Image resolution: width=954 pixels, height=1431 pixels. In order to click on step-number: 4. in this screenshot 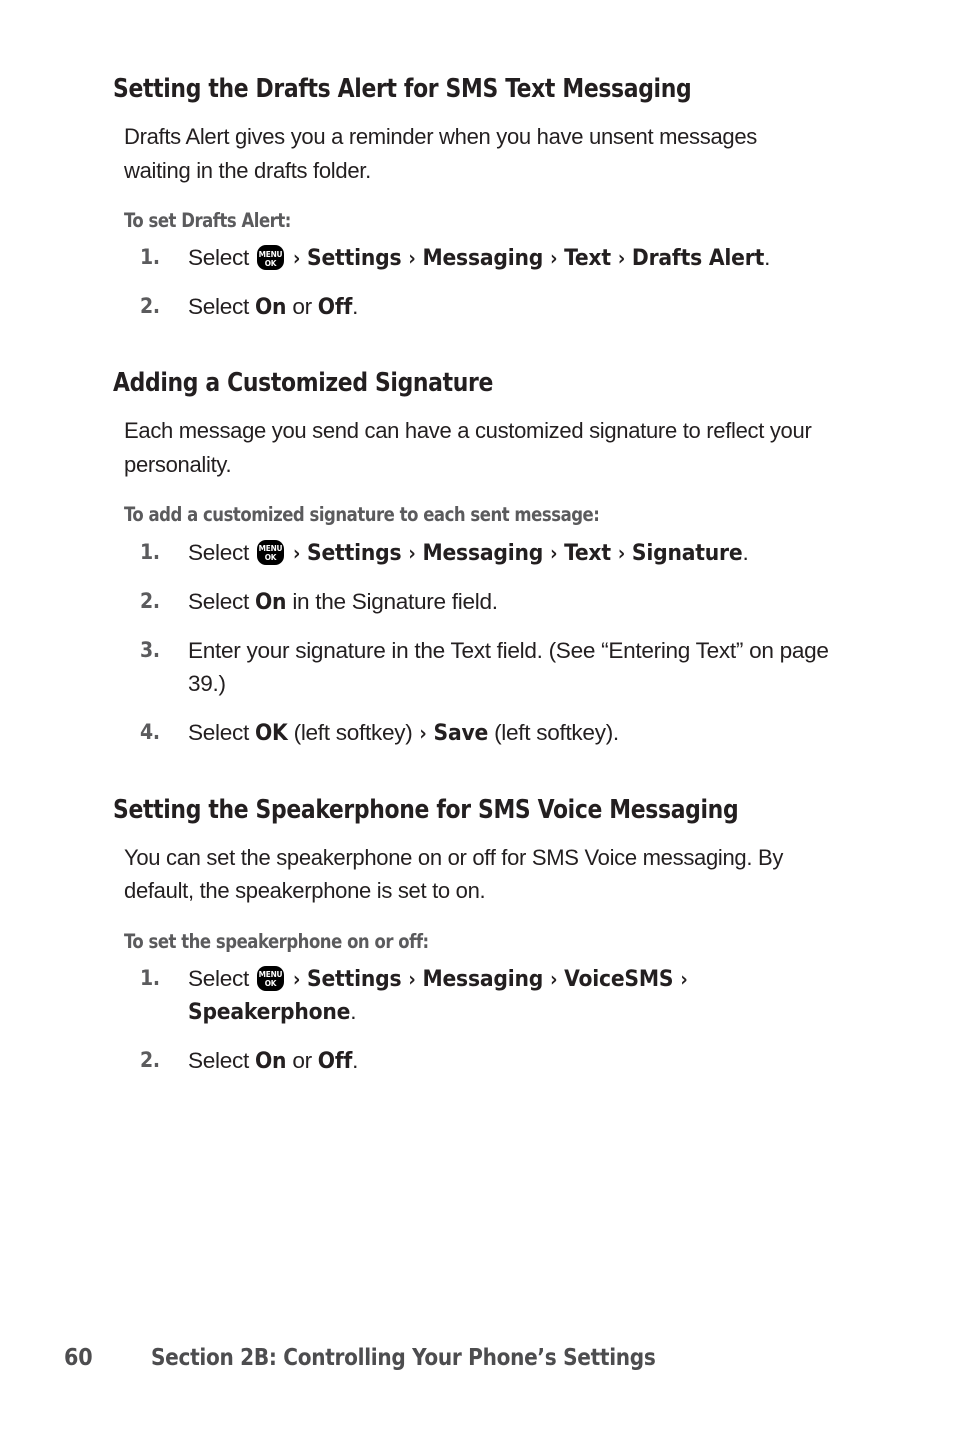, I will do `click(150, 731)`.